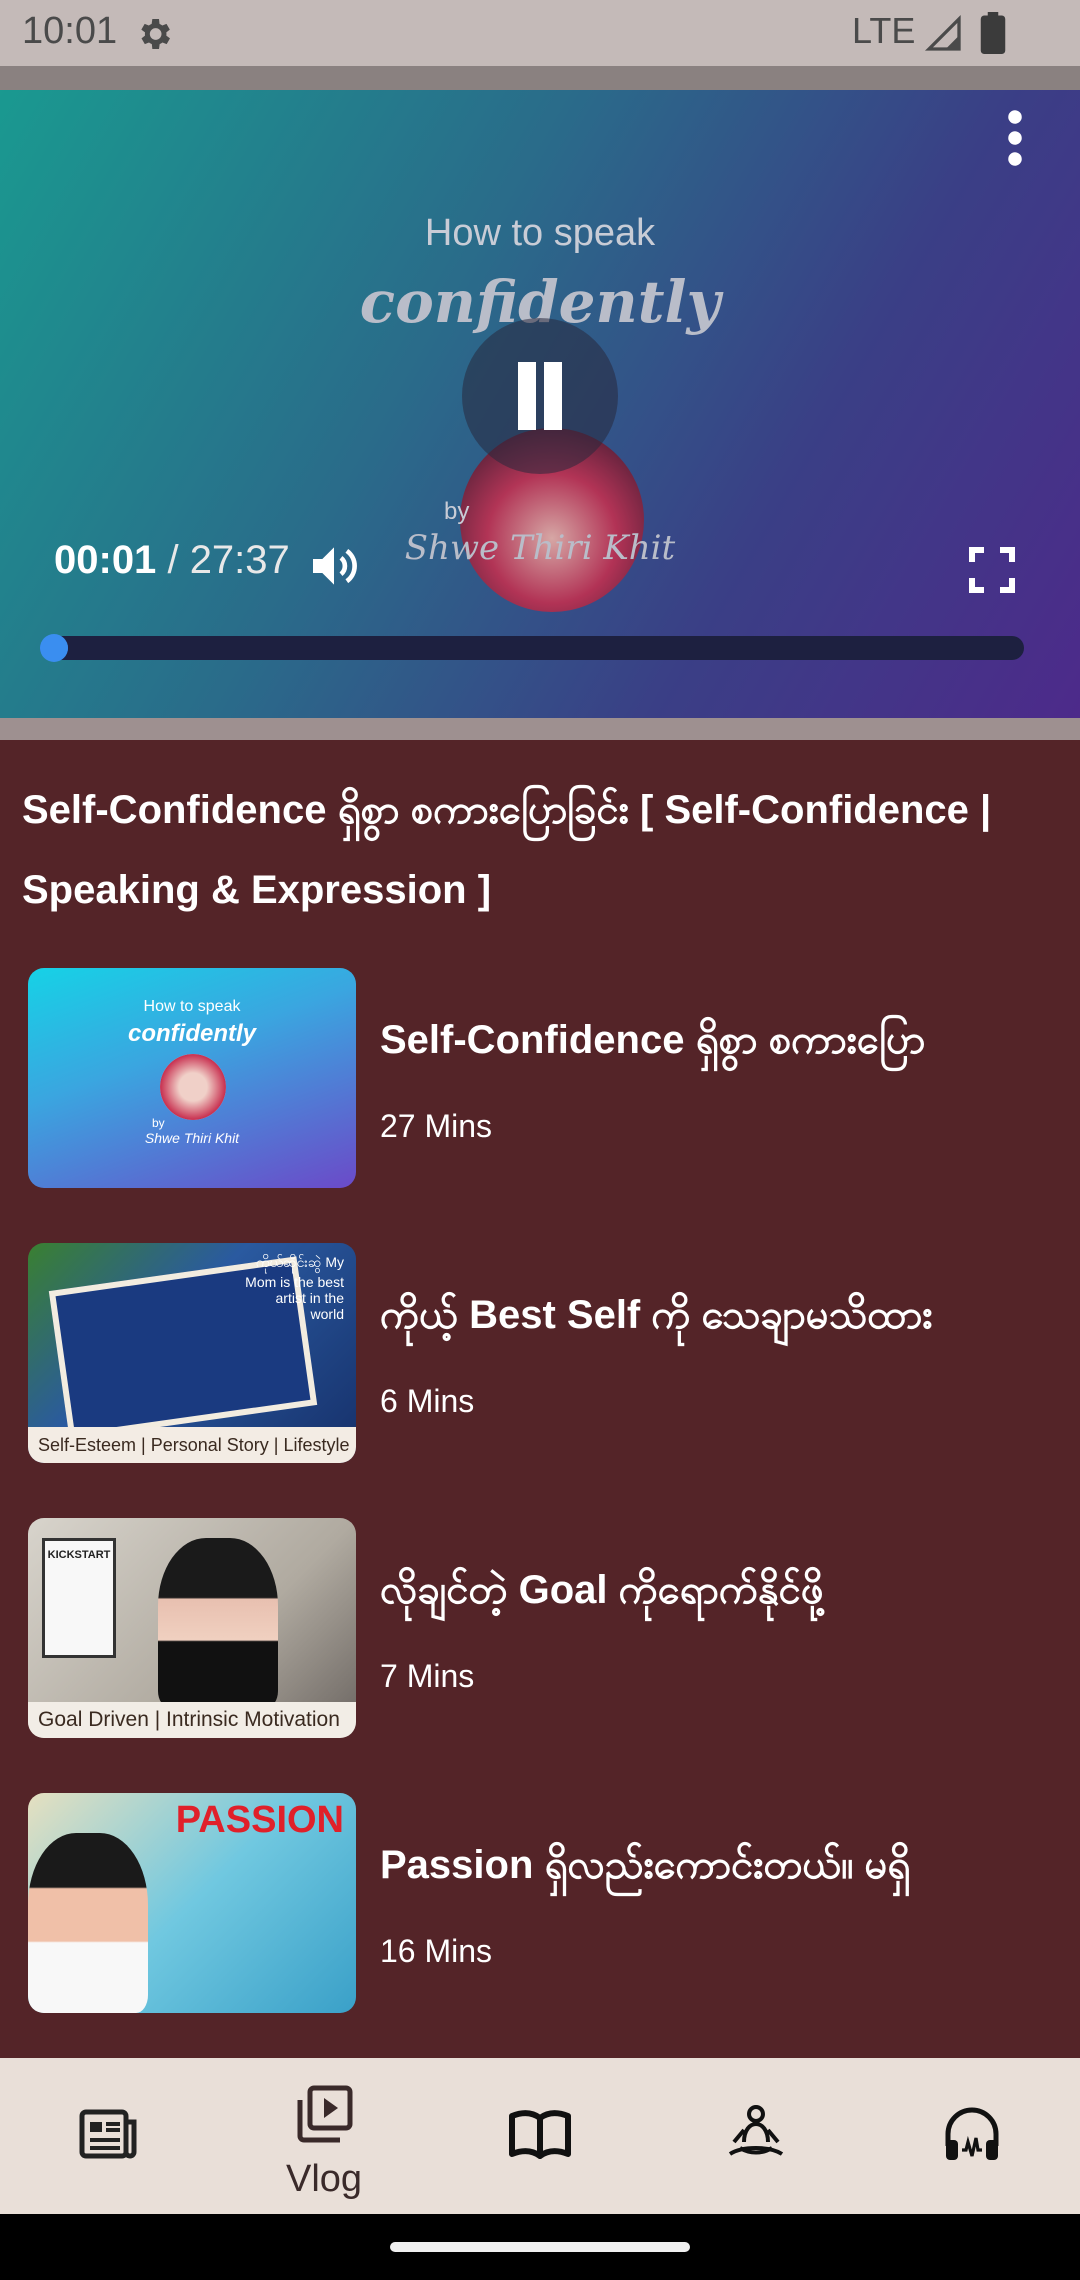 Image resolution: width=1080 pixels, height=2280 pixels. What do you see at coordinates (457, 511) in the screenshot?
I see `video-thumbnail-by: by` at bounding box center [457, 511].